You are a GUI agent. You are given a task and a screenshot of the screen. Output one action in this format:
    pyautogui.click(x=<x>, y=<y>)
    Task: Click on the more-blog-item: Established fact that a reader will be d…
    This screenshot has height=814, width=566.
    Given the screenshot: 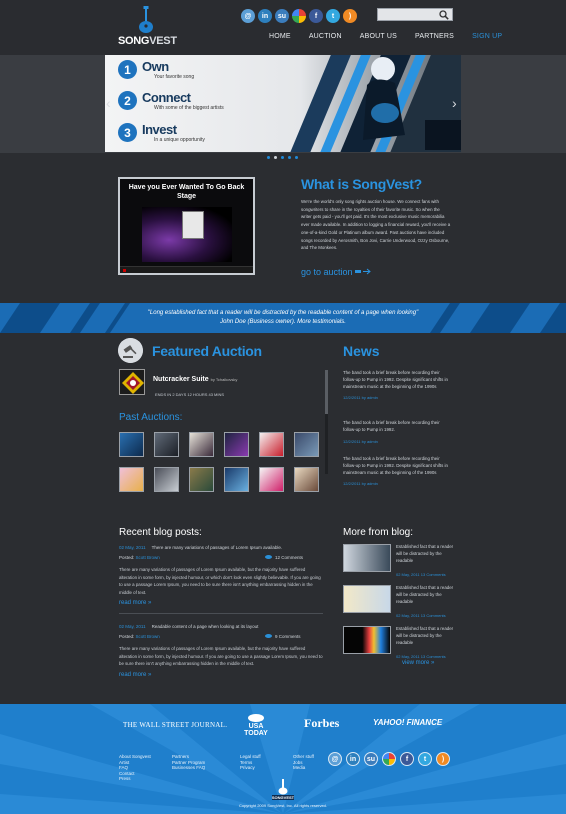 What is the action you would take?
    pyautogui.click(x=398, y=601)
    